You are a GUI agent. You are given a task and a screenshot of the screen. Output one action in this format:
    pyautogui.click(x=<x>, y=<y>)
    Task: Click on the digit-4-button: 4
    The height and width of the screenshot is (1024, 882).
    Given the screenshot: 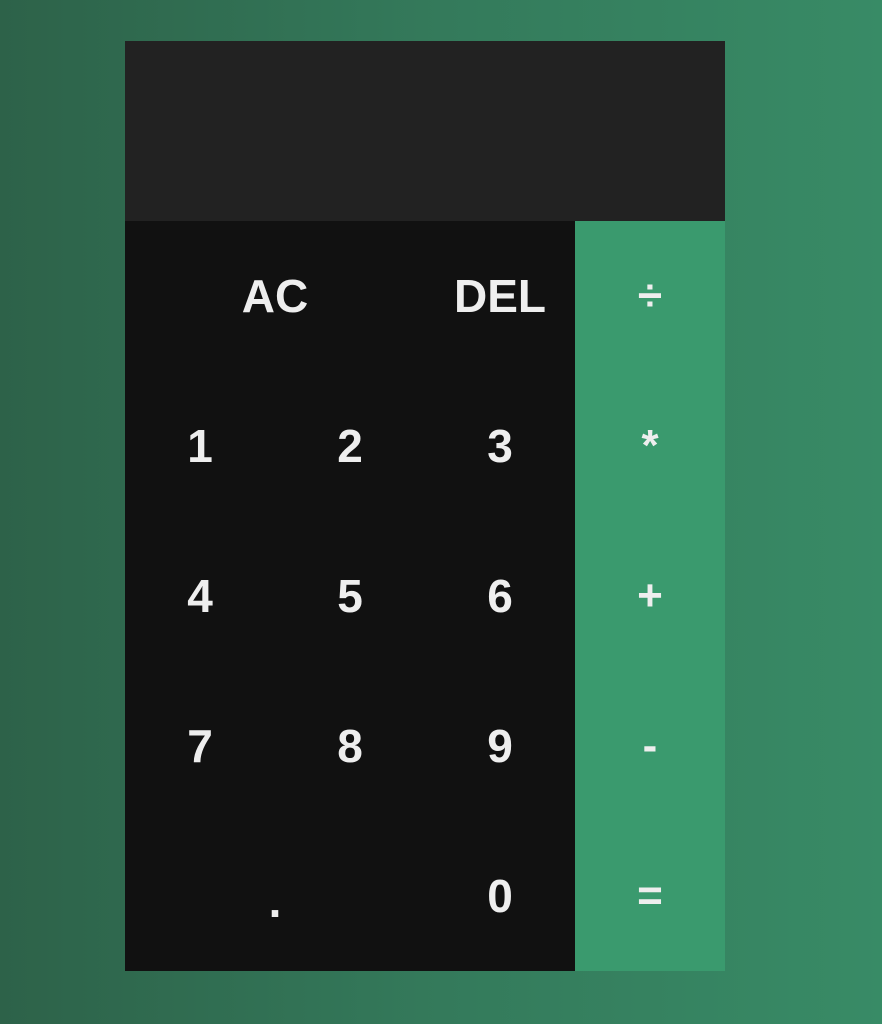 What is the action you would take?
    pyautogui.click(x=200, y=596)
    